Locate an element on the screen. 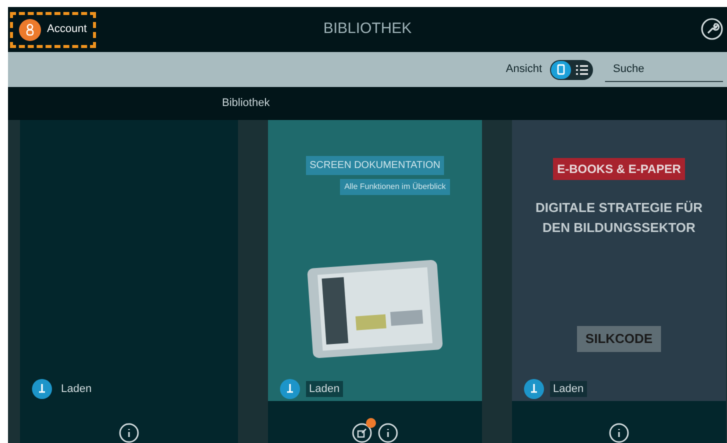 The image size is (727, 443). search-field: Suche is located at coordinates (664, 70).